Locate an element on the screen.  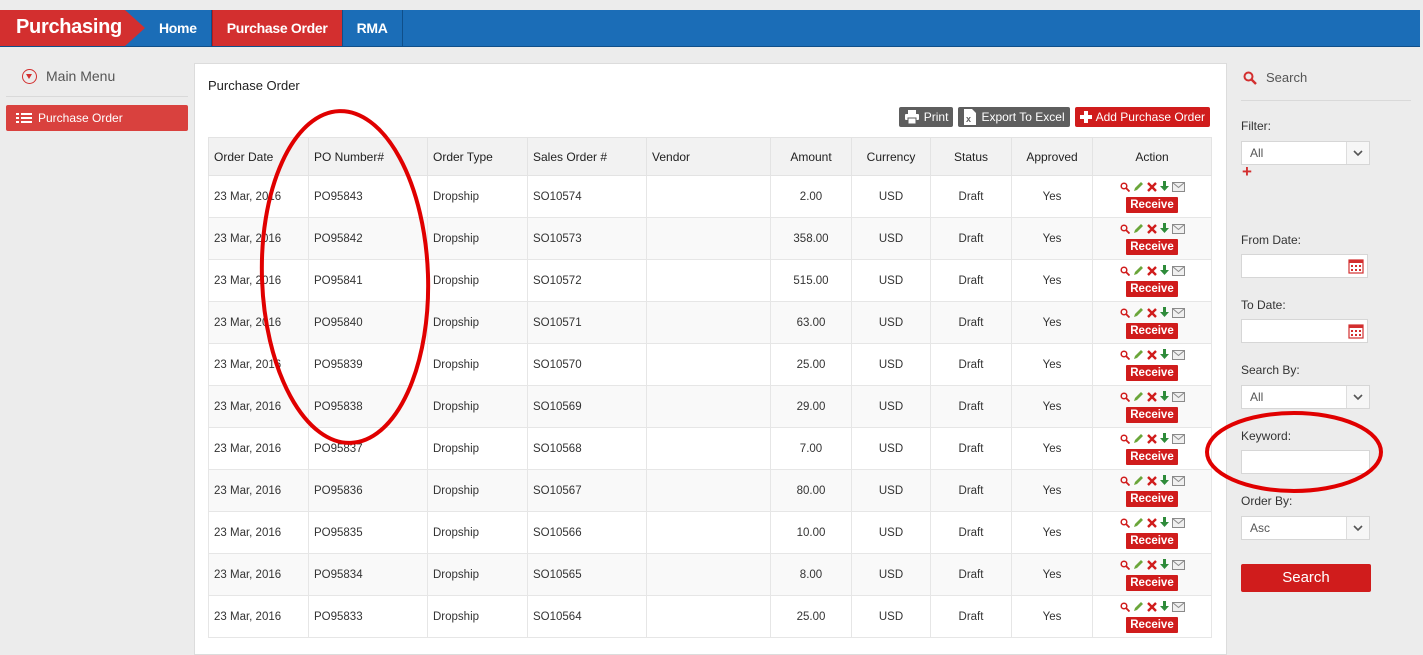
add-filter-icon: + is located at coordinates (1247, 171).